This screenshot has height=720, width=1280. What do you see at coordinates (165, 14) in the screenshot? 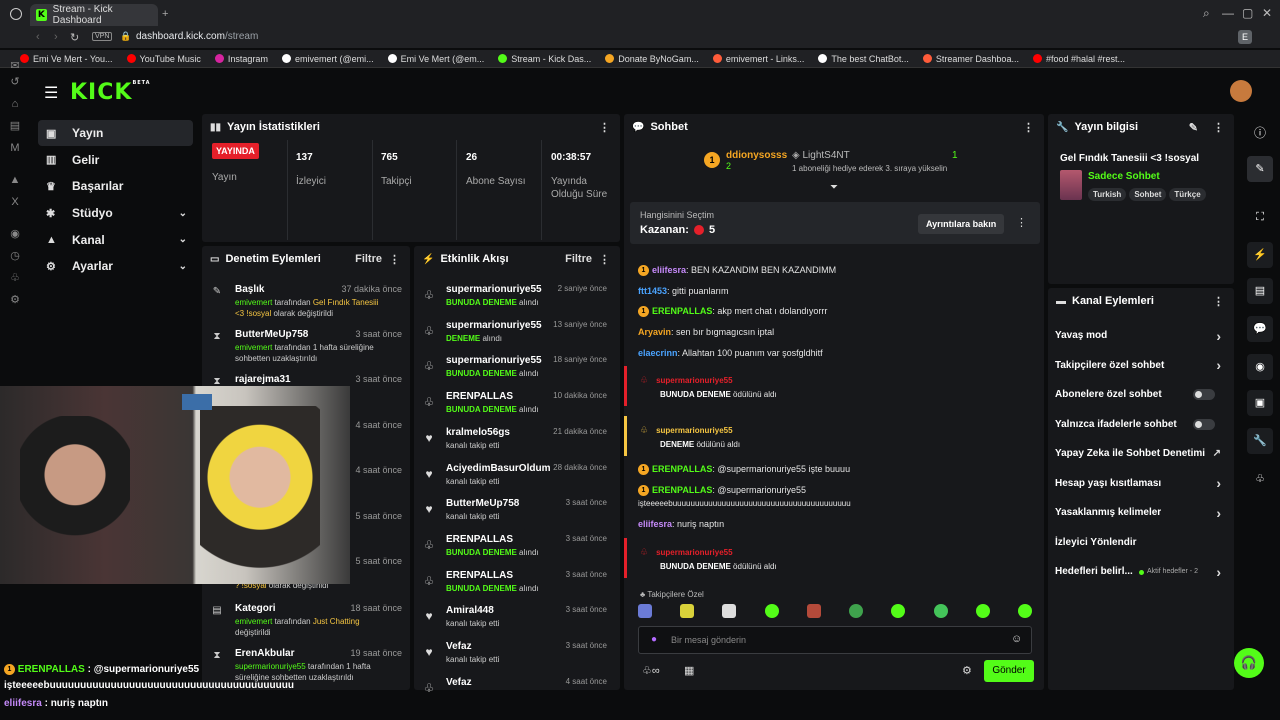
I see `new-tab-icon: +` at bounding box center [165, 14].